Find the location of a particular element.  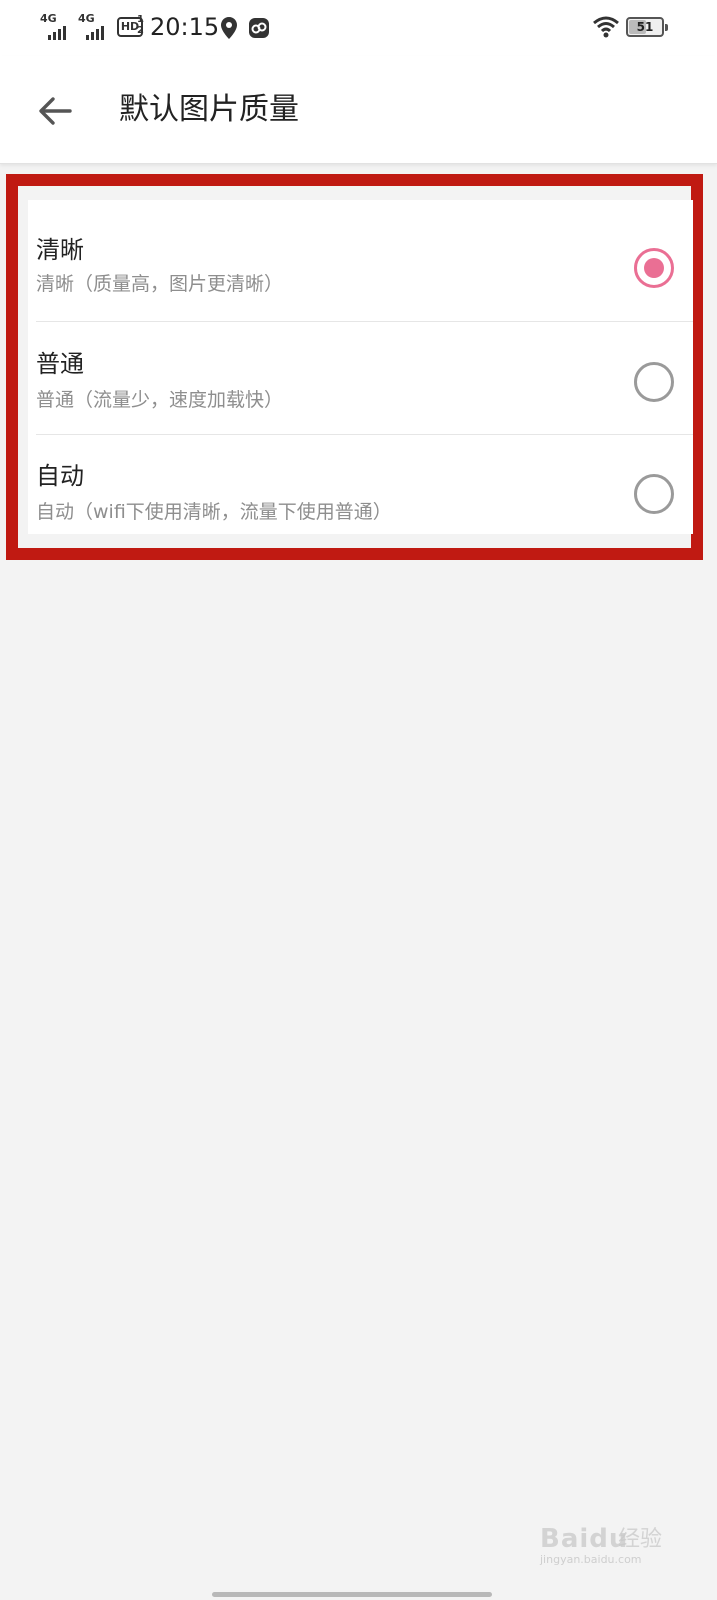

arrow-left-icon is located at coordinates (55, 111).